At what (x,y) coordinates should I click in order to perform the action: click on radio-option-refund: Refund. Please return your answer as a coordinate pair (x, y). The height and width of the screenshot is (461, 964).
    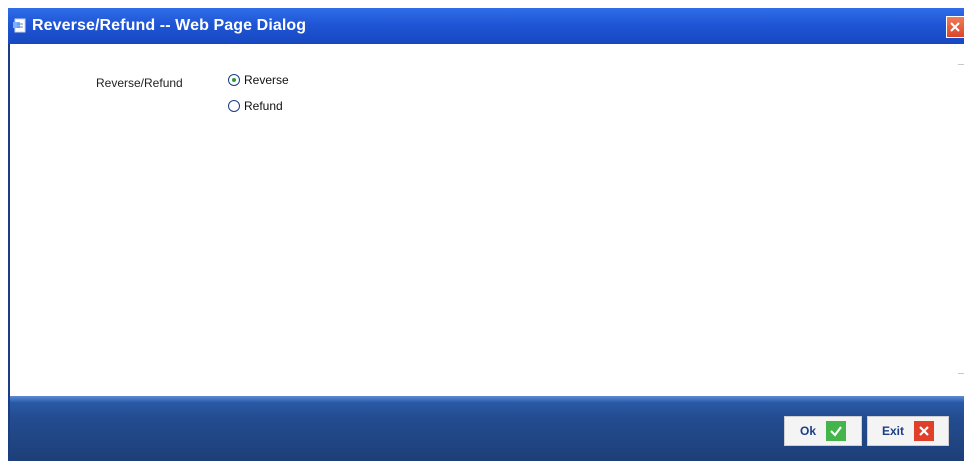
    Looking at the image, I should click on (255, 106).